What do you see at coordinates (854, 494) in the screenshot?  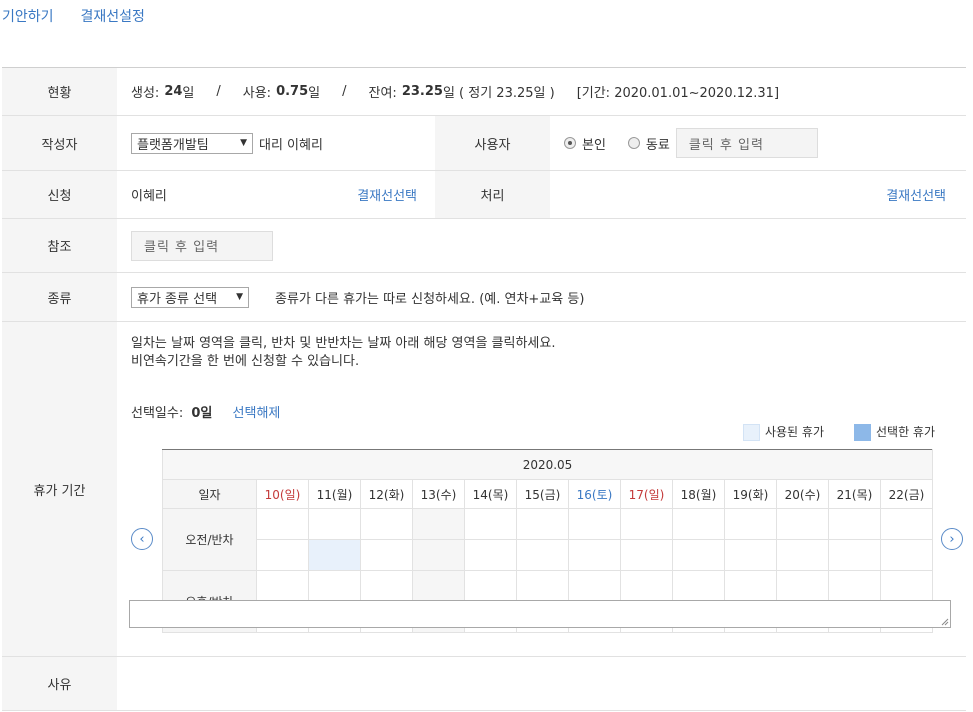 I see `calendar-day-header: 21(목)` at bounding box center [854, 494].